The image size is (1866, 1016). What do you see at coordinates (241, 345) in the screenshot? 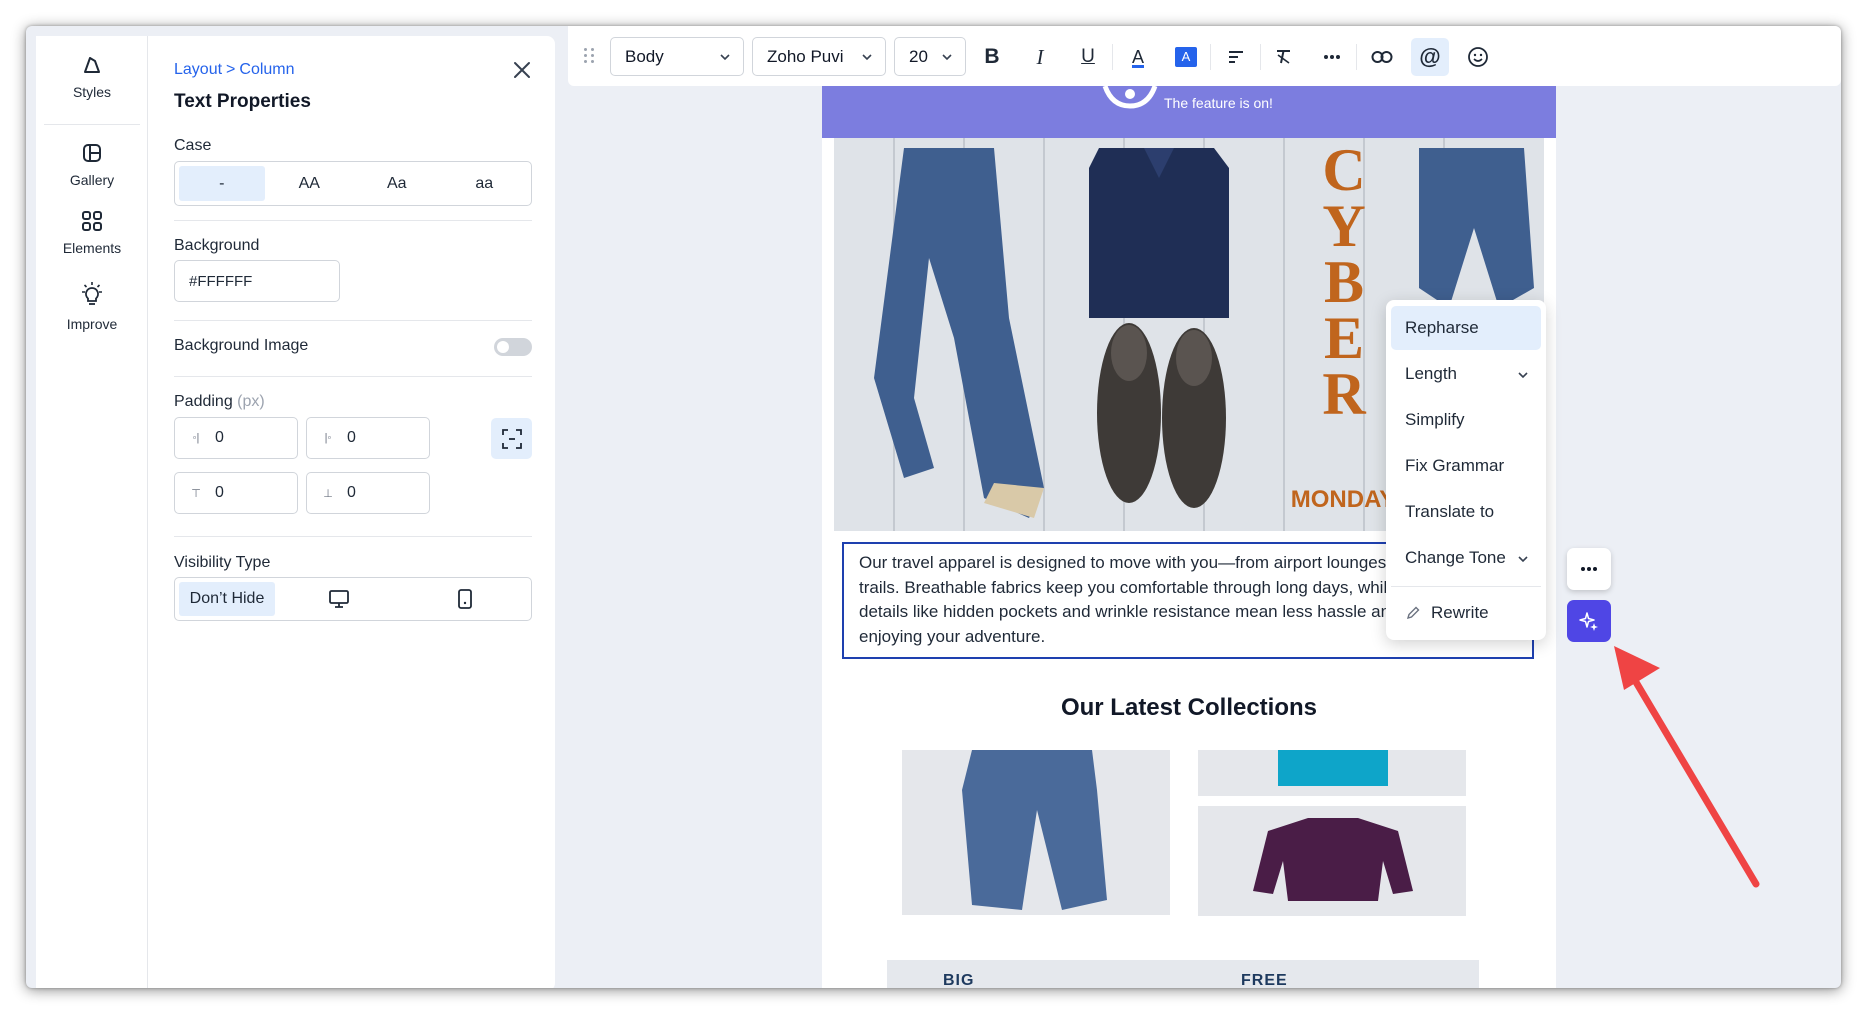
I see `background-image-label: Background Image` at bounding box center [241, 345].